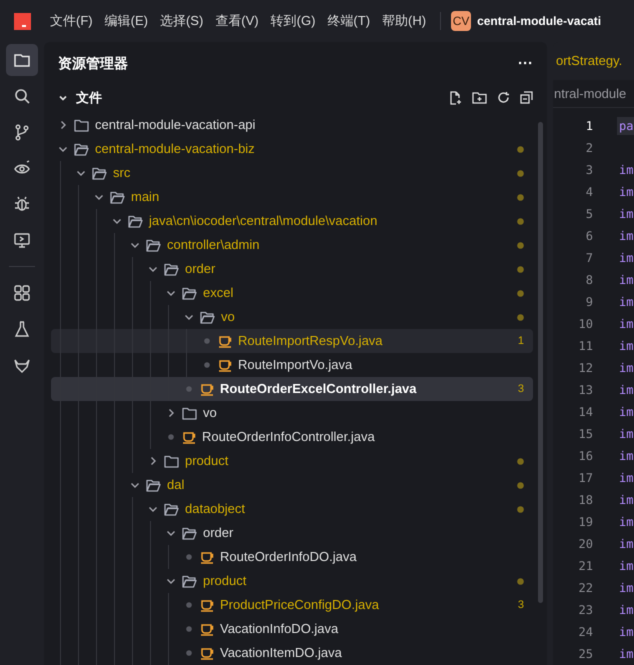 Image resolution: width=634 pixels, height=665 pixels. I want to click on activity-button, so click(22, 60).